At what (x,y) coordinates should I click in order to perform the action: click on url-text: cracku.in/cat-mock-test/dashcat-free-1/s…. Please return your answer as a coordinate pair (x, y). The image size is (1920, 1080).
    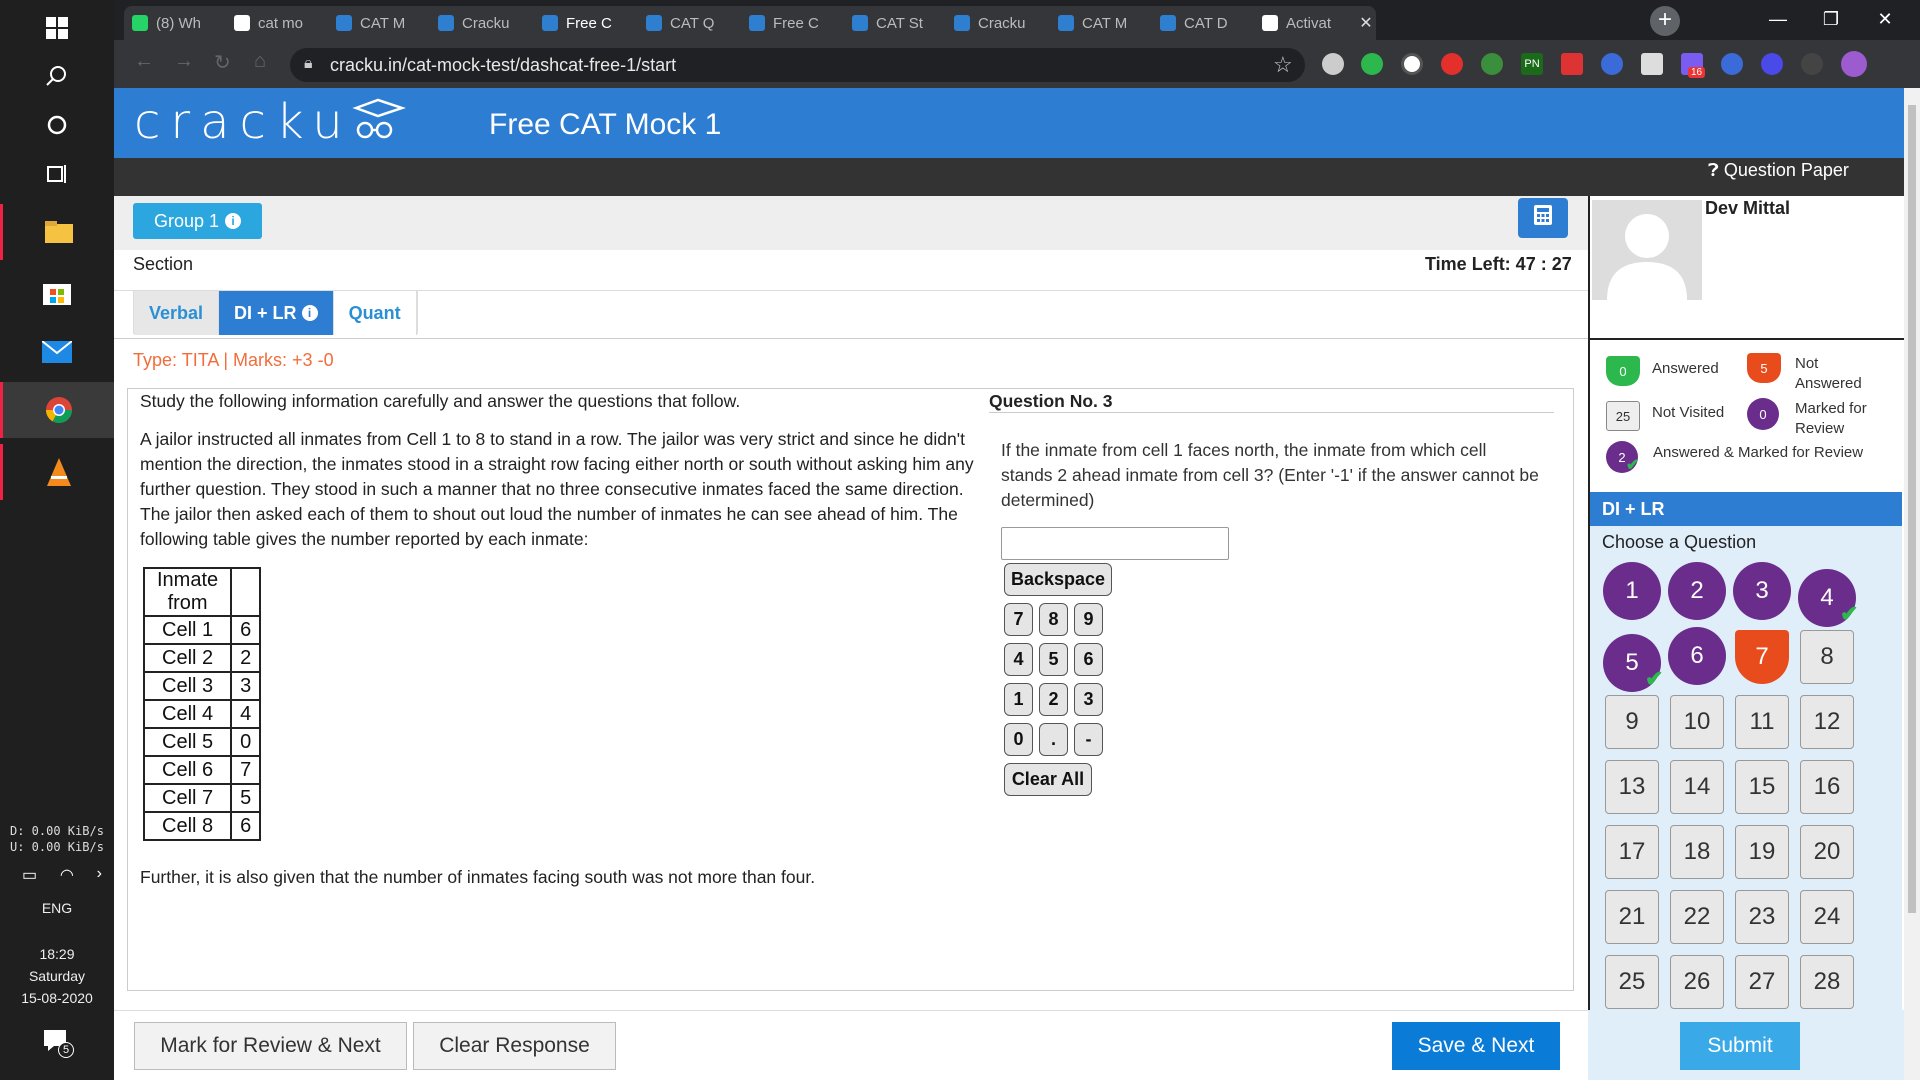
    Looking at the image, I should click on (503, 65).